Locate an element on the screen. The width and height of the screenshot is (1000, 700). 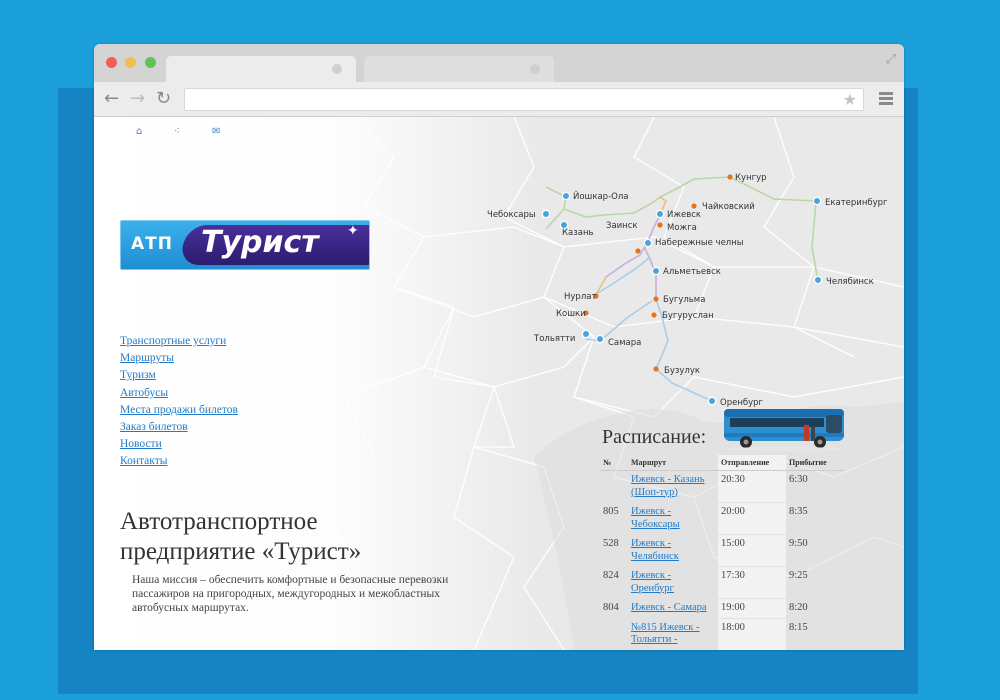
column-header-number: № is located at coordinates (614, 463).